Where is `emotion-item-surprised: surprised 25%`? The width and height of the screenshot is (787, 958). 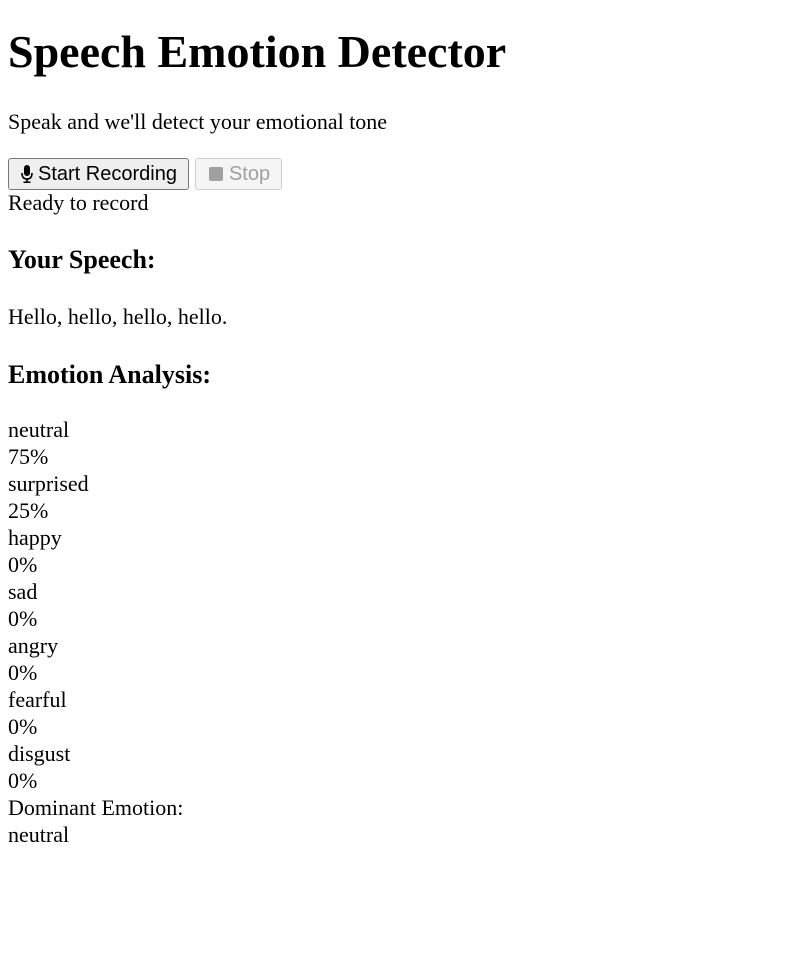 emotion-item-surprised: surprised 25% is located at coordinates (393, 497).